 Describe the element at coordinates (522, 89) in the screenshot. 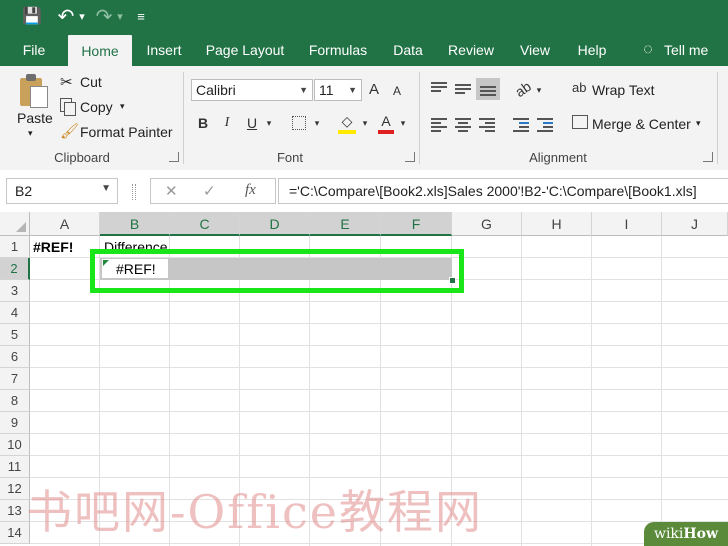

I see `orientation-icon: ab` at that location.